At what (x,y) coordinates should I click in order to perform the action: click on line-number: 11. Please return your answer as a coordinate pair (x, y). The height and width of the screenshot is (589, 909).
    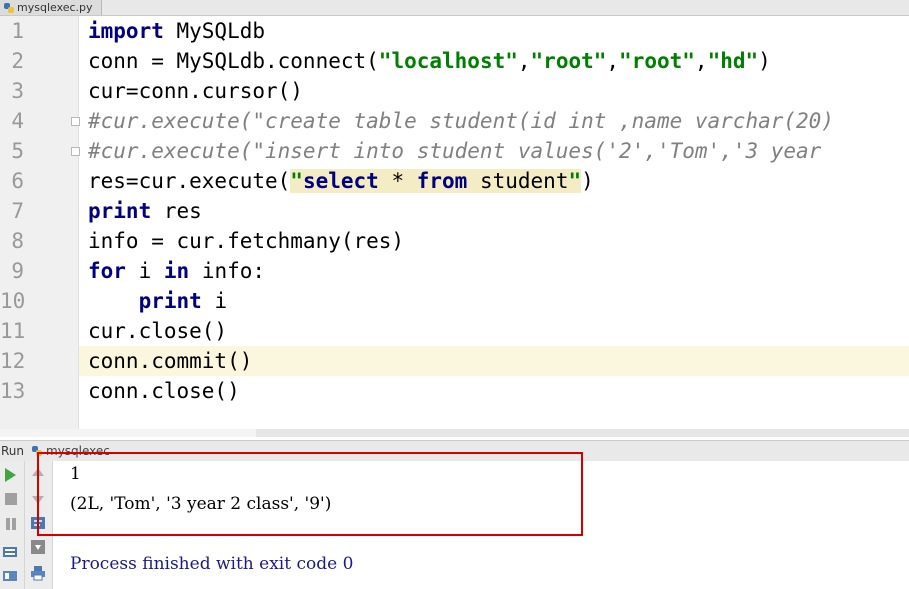
    Looking at the image, I should click on (13, 331).